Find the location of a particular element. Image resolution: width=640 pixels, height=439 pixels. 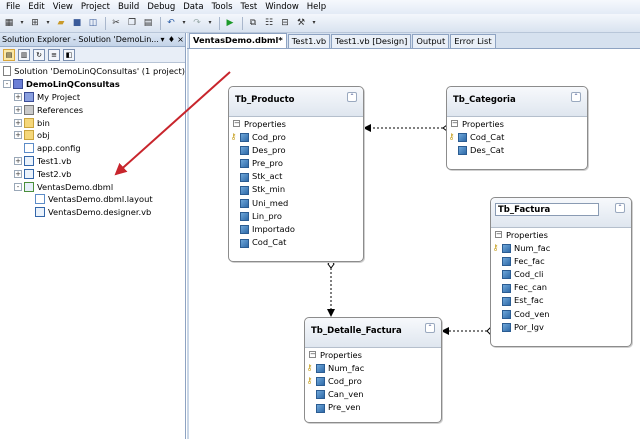

menu-window: Window is located at coordinates (282, 7).